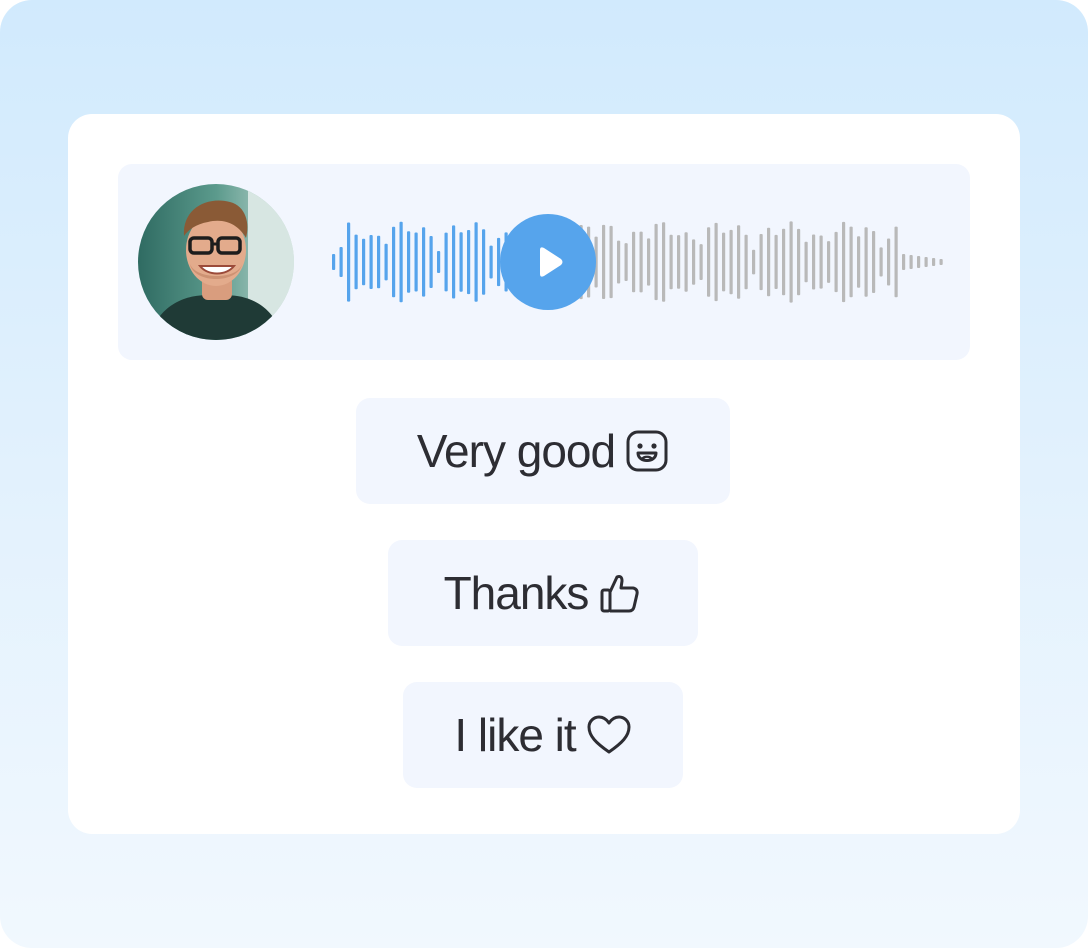 This screenshot has height=948, width=1088. I want to click on quick-reply-label: I like it, so click(515, 735).